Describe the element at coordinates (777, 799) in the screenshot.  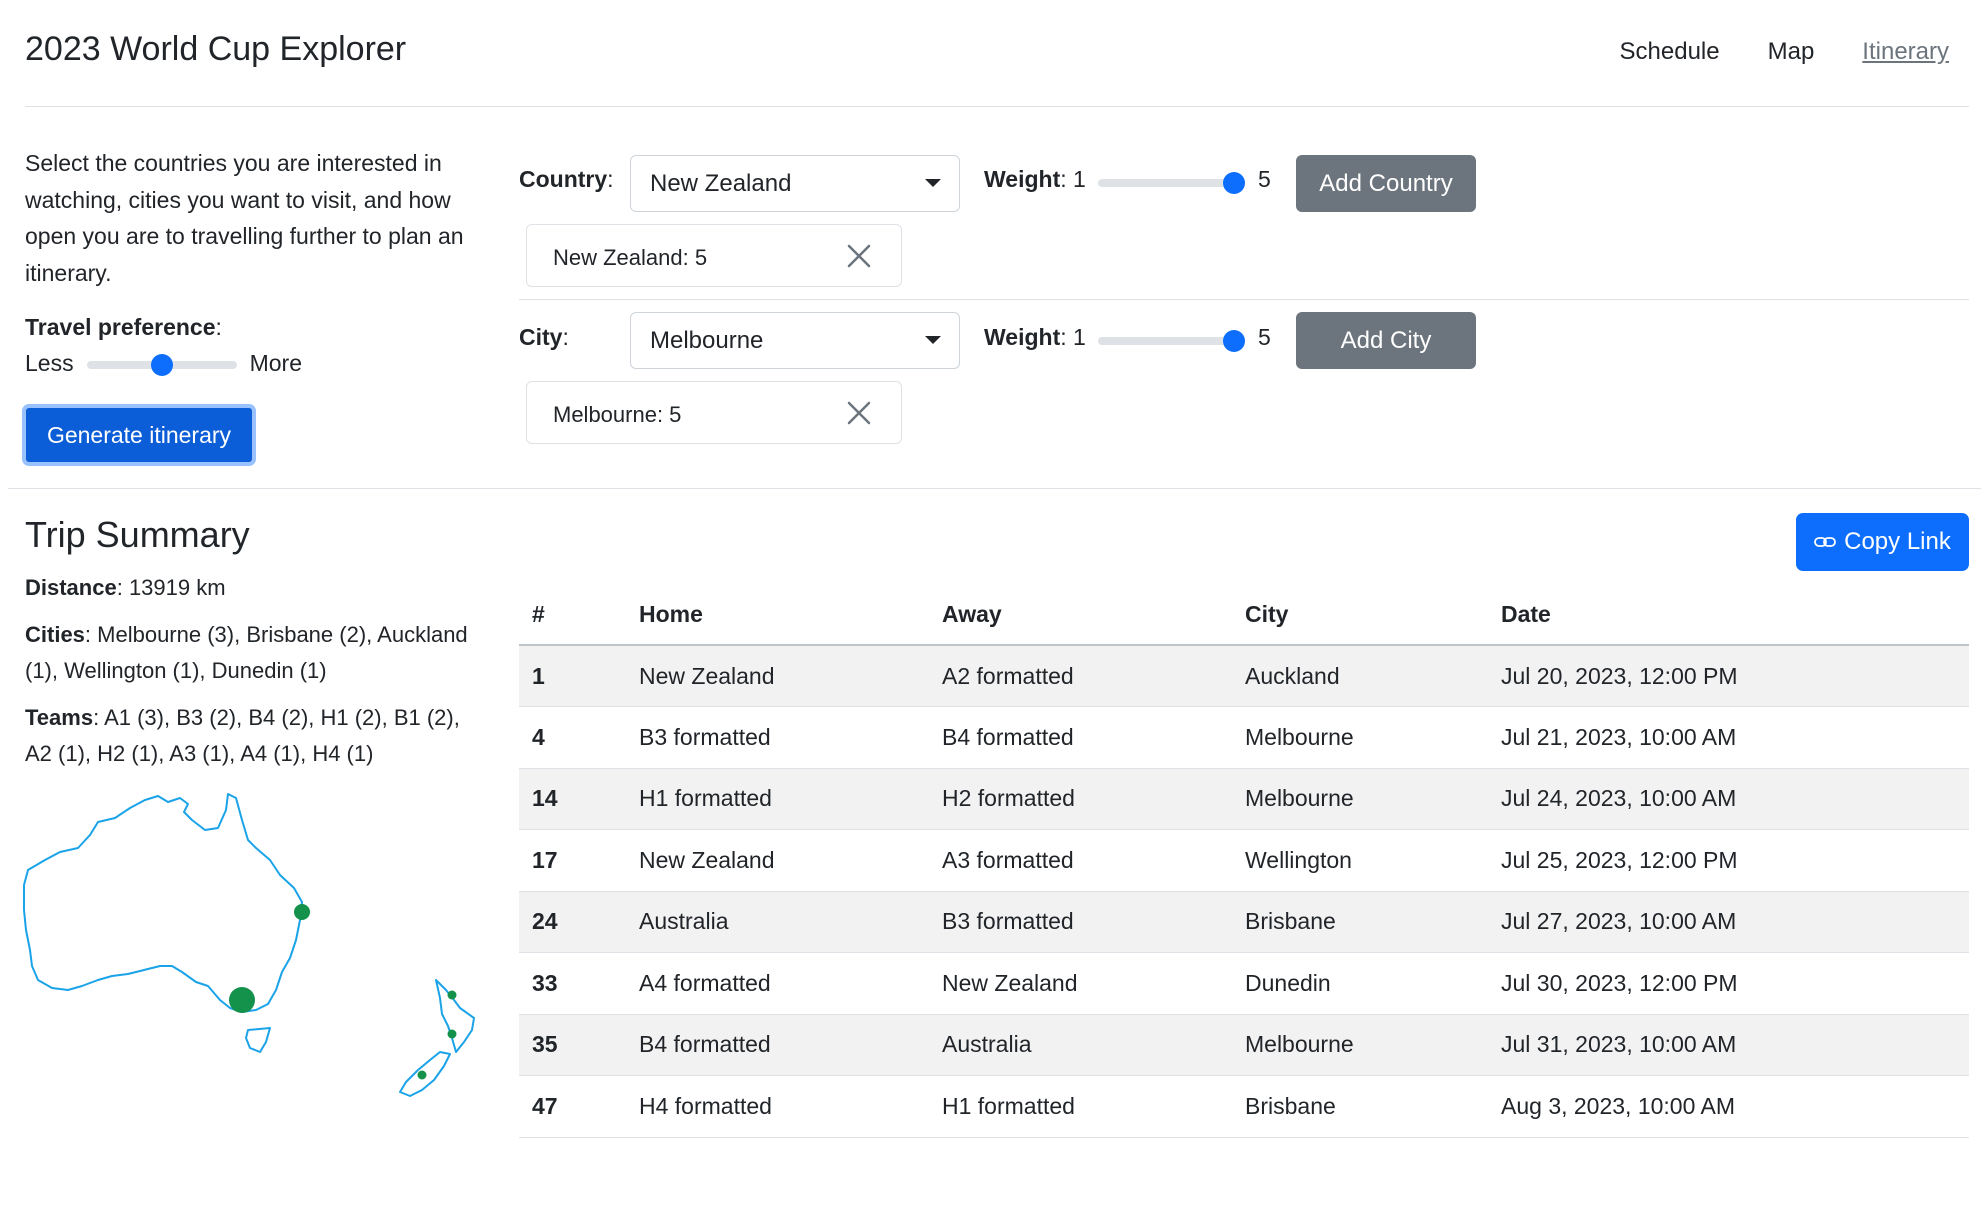
I see `cell-home: H1 formatted` at that location.